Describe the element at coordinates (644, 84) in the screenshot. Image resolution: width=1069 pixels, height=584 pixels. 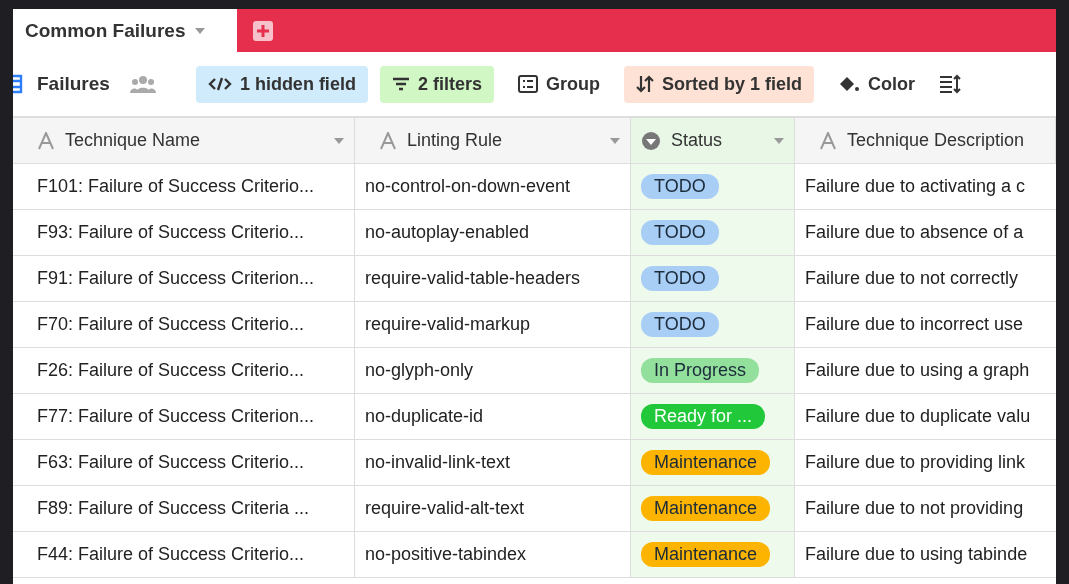
I see `sort-icon` at that location.